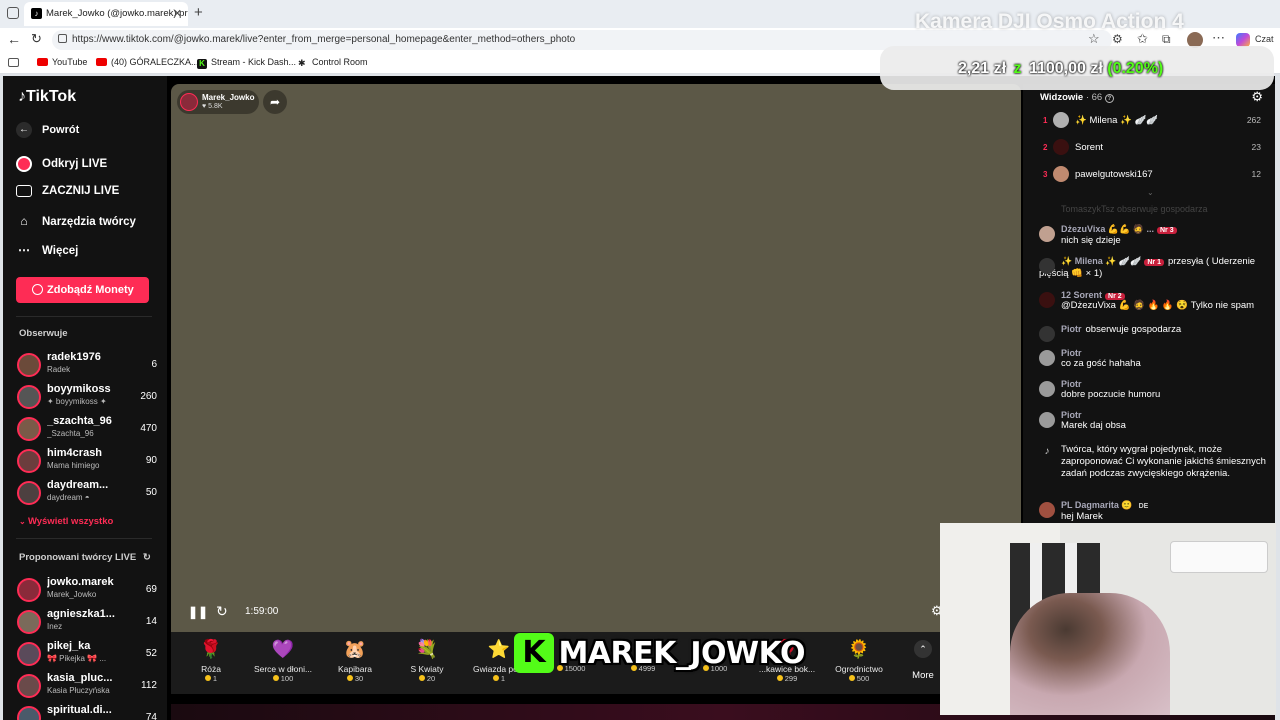 This screenshot has width=1280, height=720. What do you see at coordinates (275, 102) in the screenshot?
I see `share-icon: ➦` at bounding box center [275, 102].